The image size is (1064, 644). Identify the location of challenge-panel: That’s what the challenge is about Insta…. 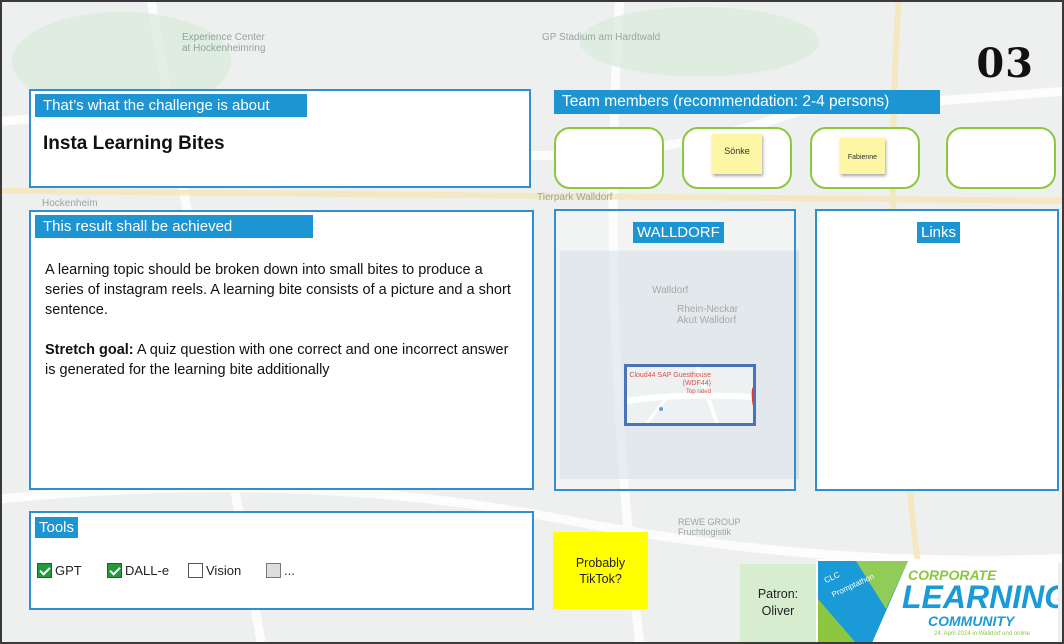
(280, 138).